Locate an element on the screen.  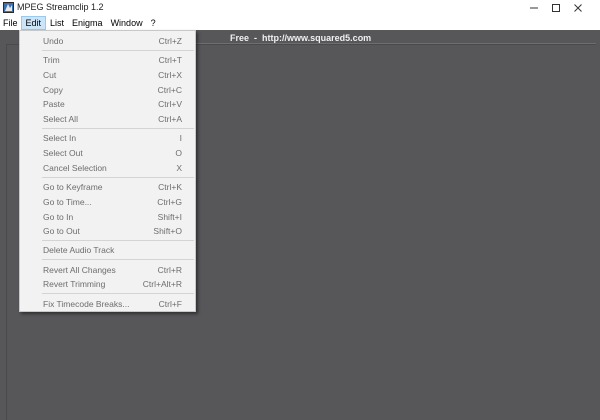
title-bar: MPEG Streamclip 1.2 is located at coordinates (300, 8).